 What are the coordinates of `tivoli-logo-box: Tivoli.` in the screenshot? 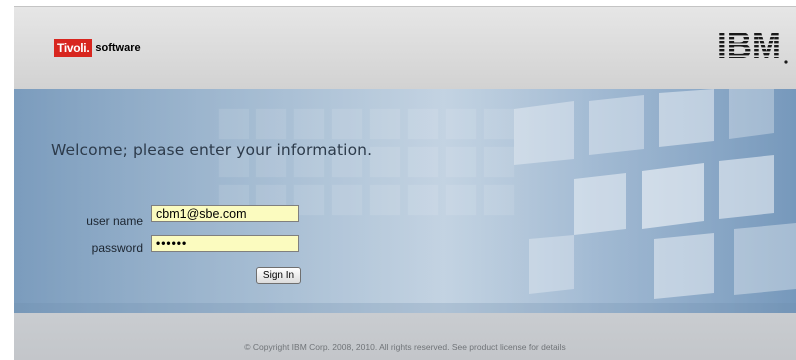 It's located at (73, 48).